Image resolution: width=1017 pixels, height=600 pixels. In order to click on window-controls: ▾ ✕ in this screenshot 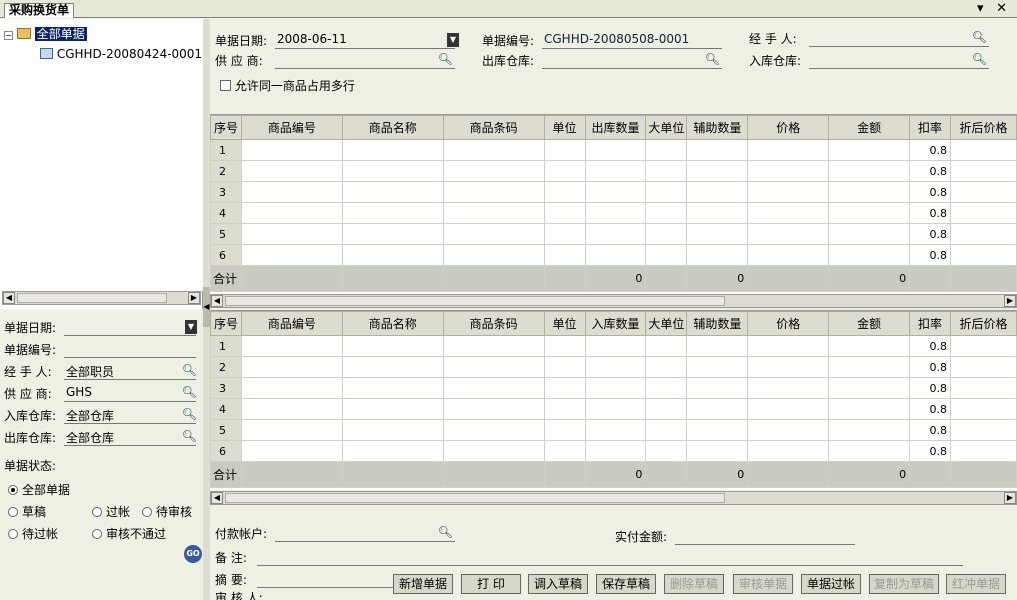, I will do `click(994, 8)`.